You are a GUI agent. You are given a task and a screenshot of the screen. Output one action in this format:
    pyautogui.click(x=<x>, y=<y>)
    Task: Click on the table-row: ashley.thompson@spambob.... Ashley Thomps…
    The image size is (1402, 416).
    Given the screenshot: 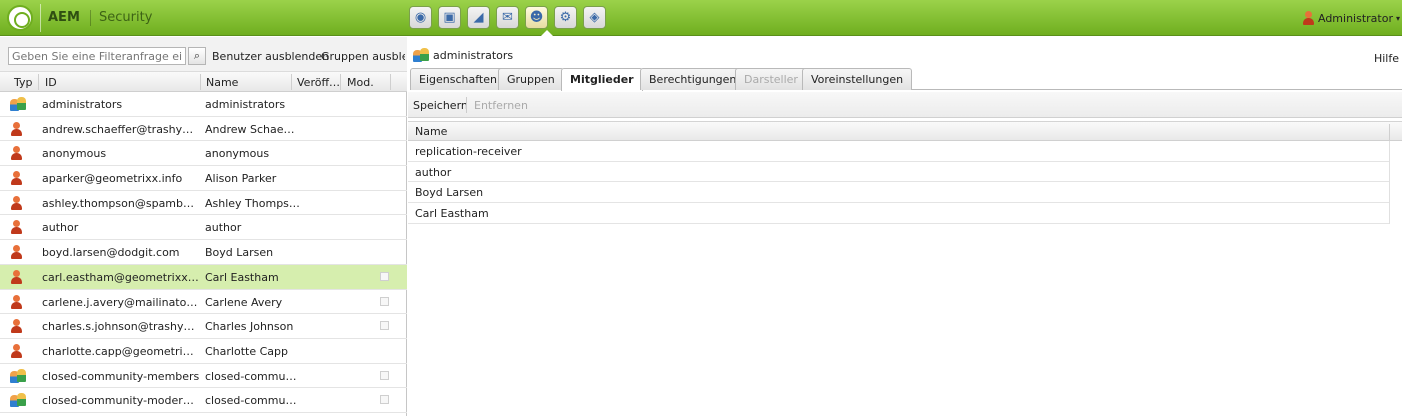 What is the action you would take?
    pyautogui.click(x=203, y=203)
    